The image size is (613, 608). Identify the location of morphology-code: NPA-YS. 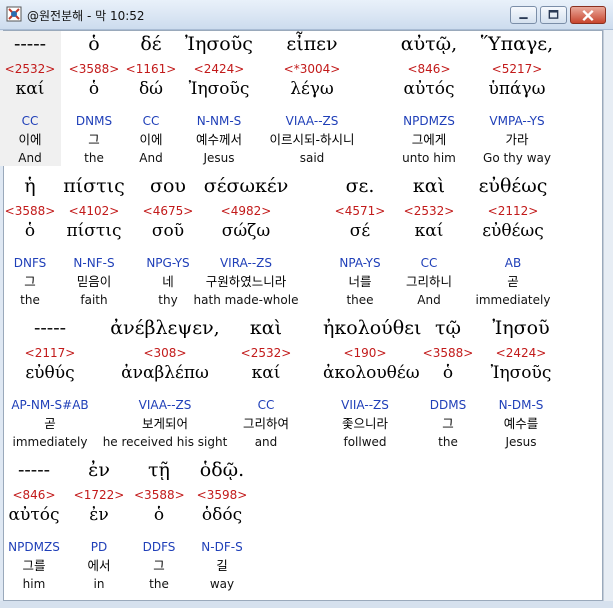
(360, 263).